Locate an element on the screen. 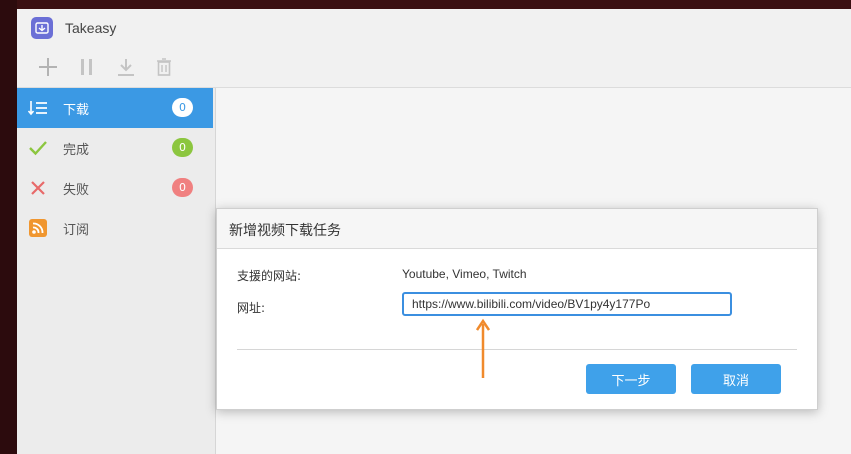  delete-icon is located at coordinates (164, 67).